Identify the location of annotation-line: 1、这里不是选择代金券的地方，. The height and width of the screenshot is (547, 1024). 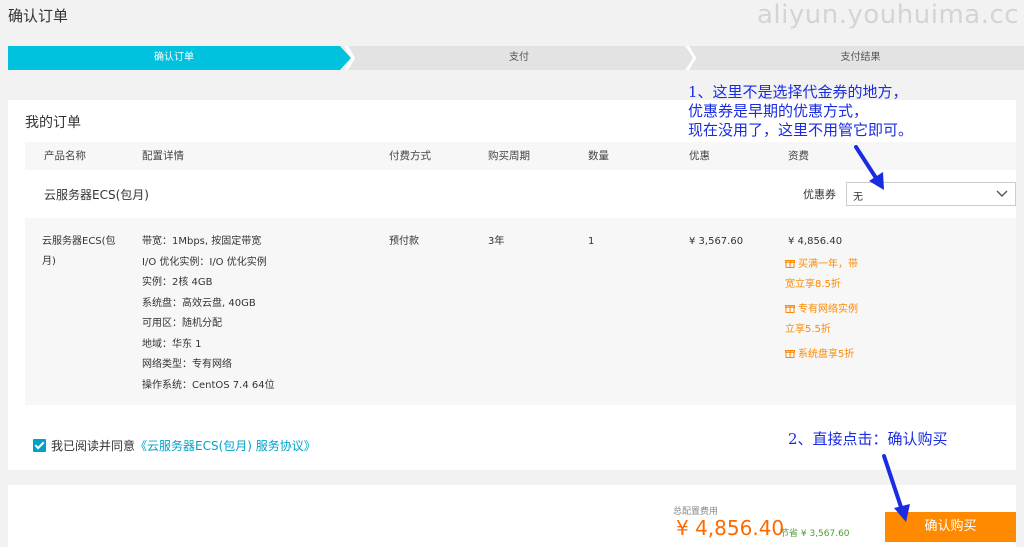
(798, 92).